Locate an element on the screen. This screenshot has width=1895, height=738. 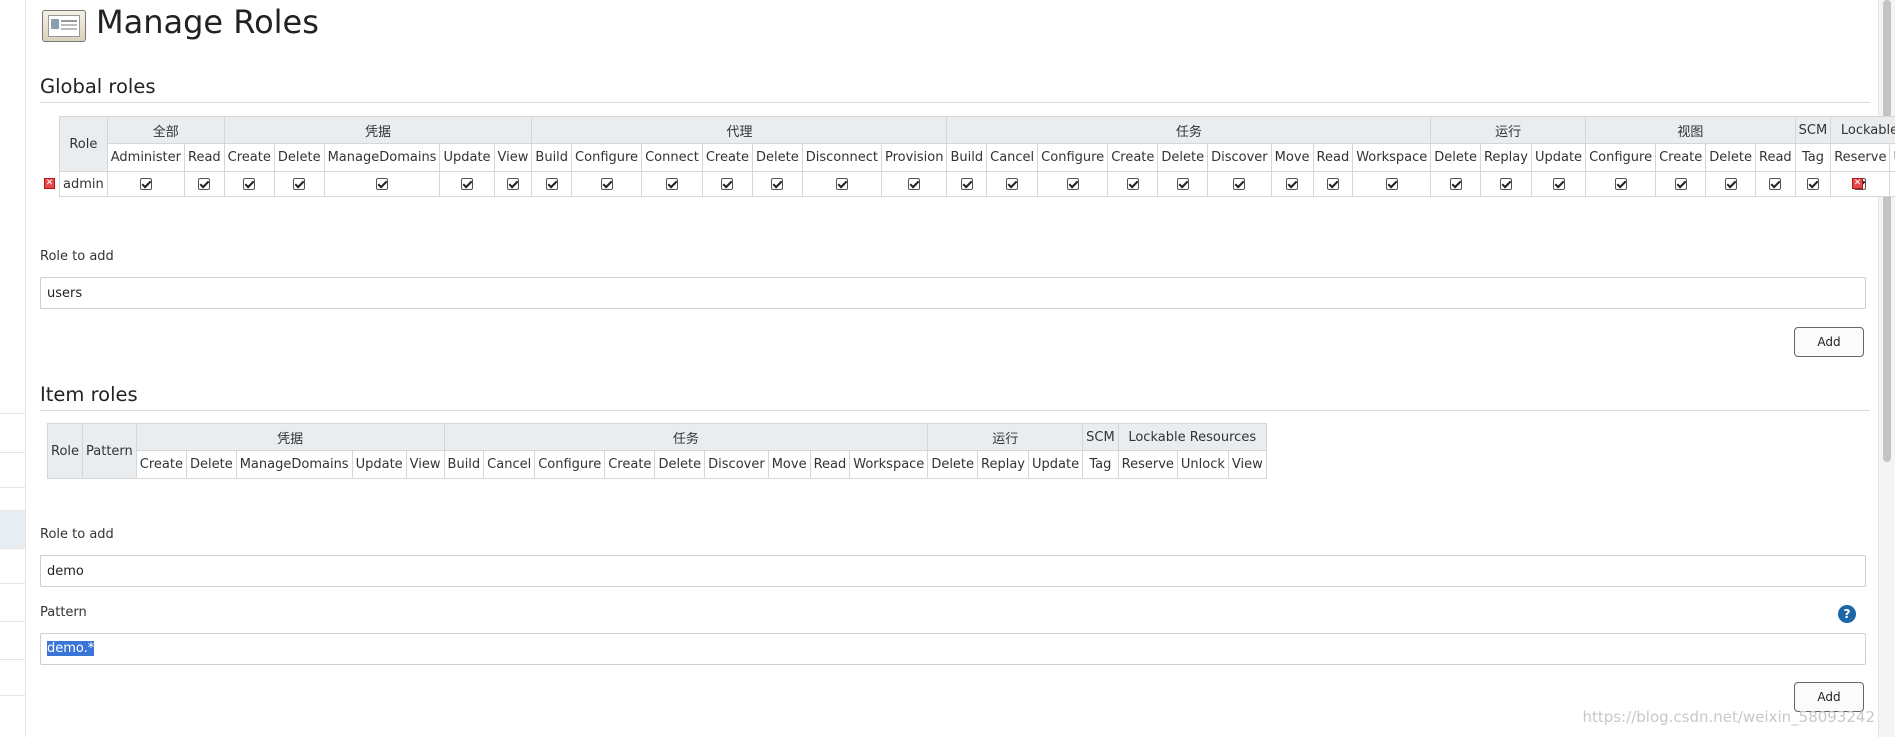
item-roles-heading: Item roles is located at coordinates (89, 394).